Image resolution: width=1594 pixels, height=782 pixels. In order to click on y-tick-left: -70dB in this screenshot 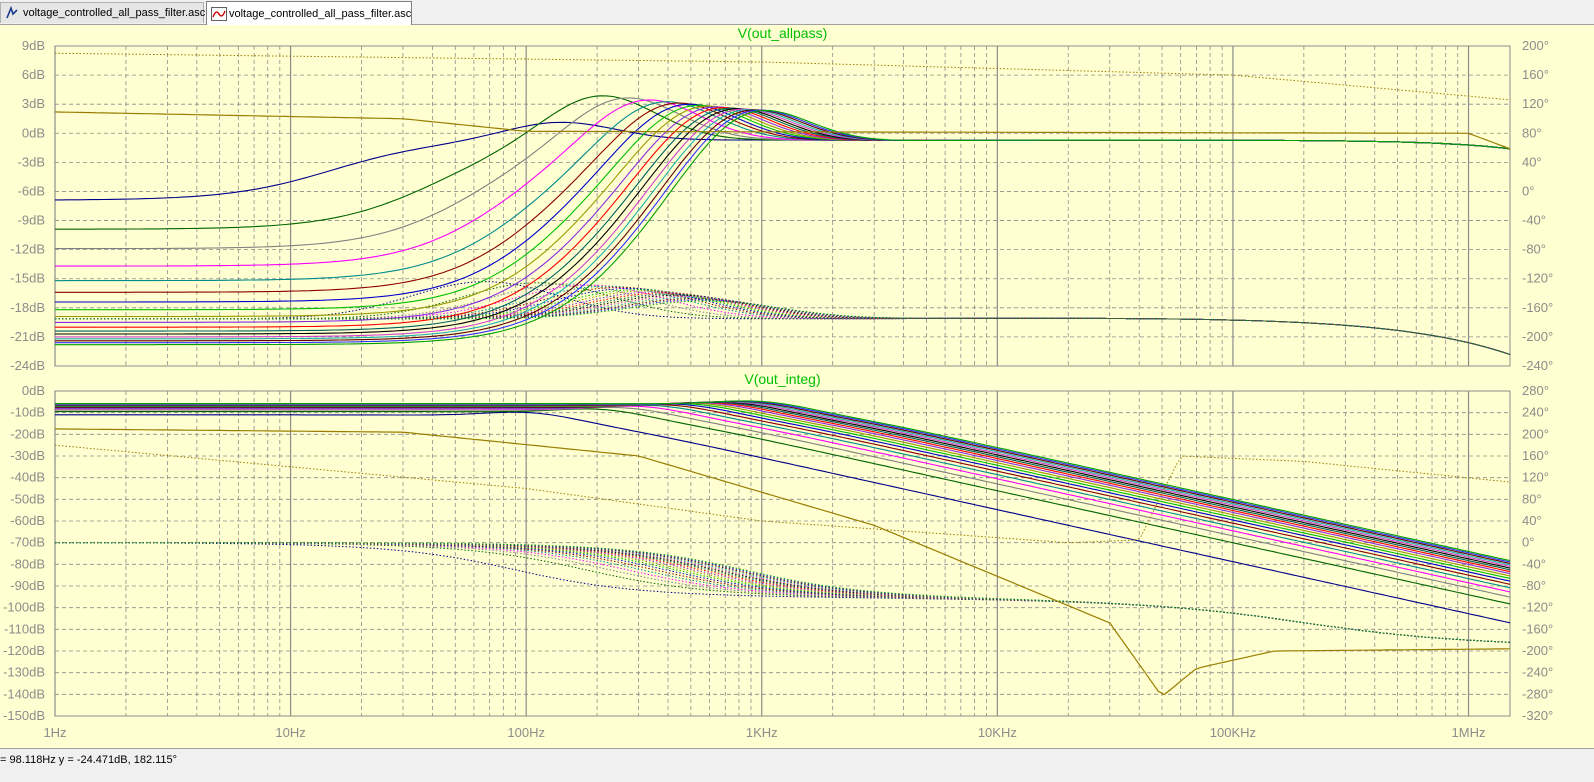, I will do `click(27, 542)`.